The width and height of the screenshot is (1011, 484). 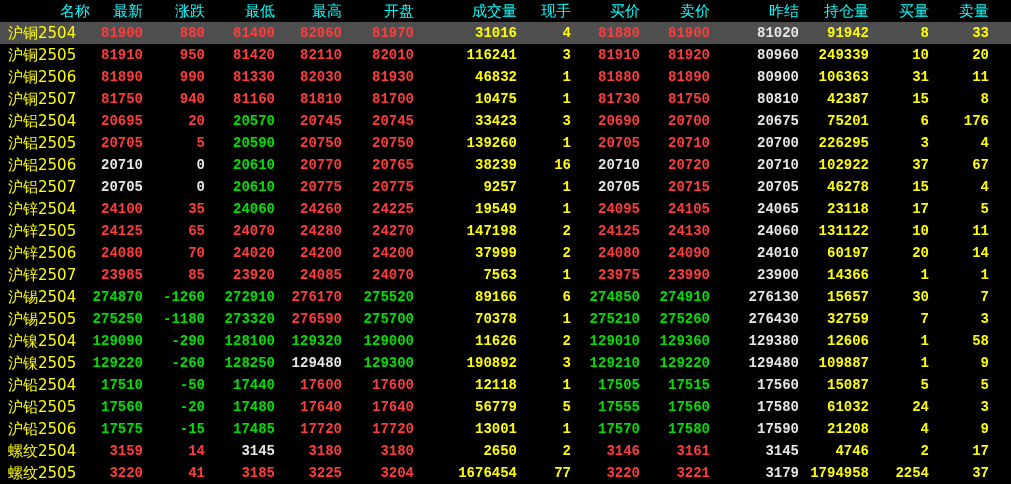 I want to click on table-cell: 81880, so click(x=619, y=33).